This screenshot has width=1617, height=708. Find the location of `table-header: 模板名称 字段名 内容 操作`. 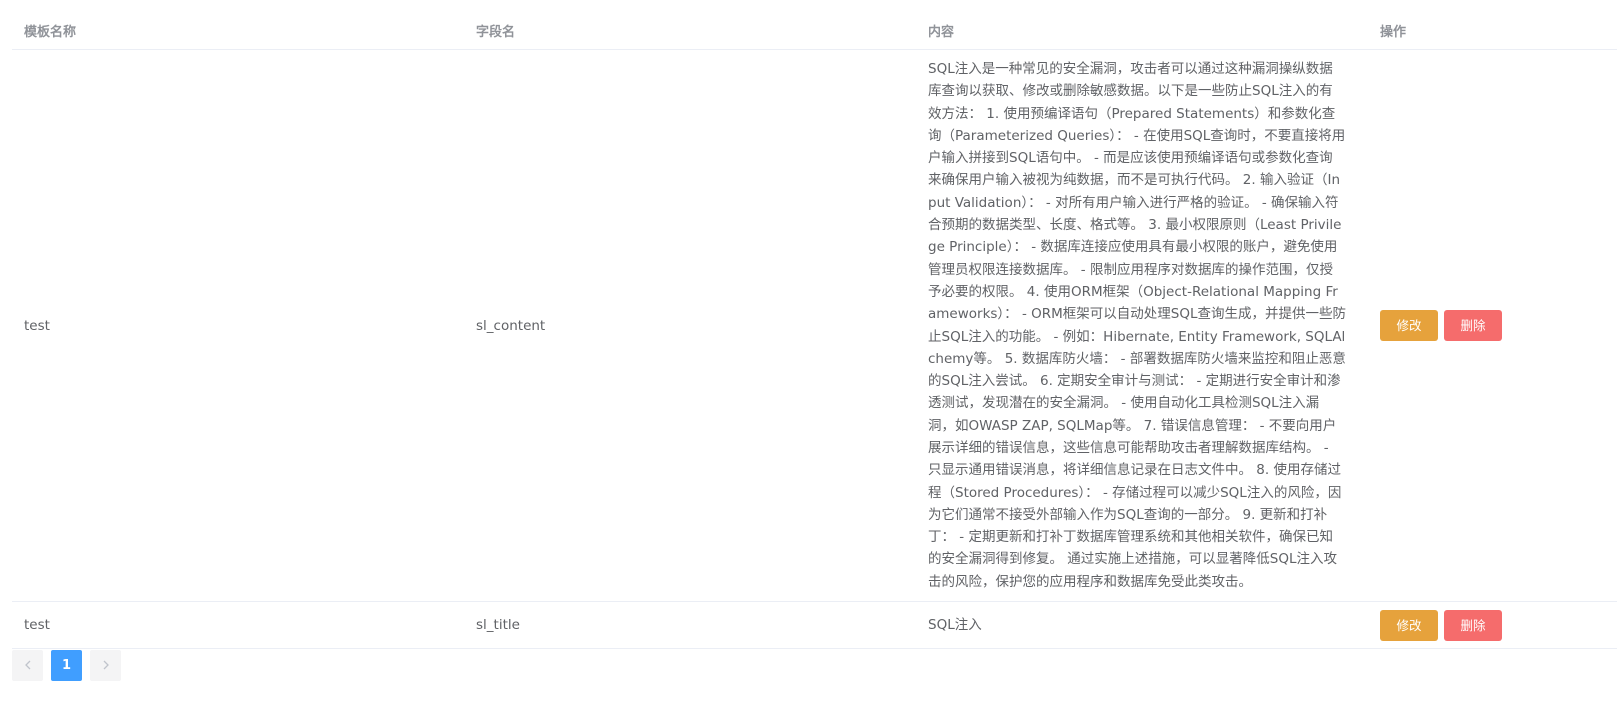

table-header: 模板名称 字段名 内容 操作 is located at coordinates (814, 31).